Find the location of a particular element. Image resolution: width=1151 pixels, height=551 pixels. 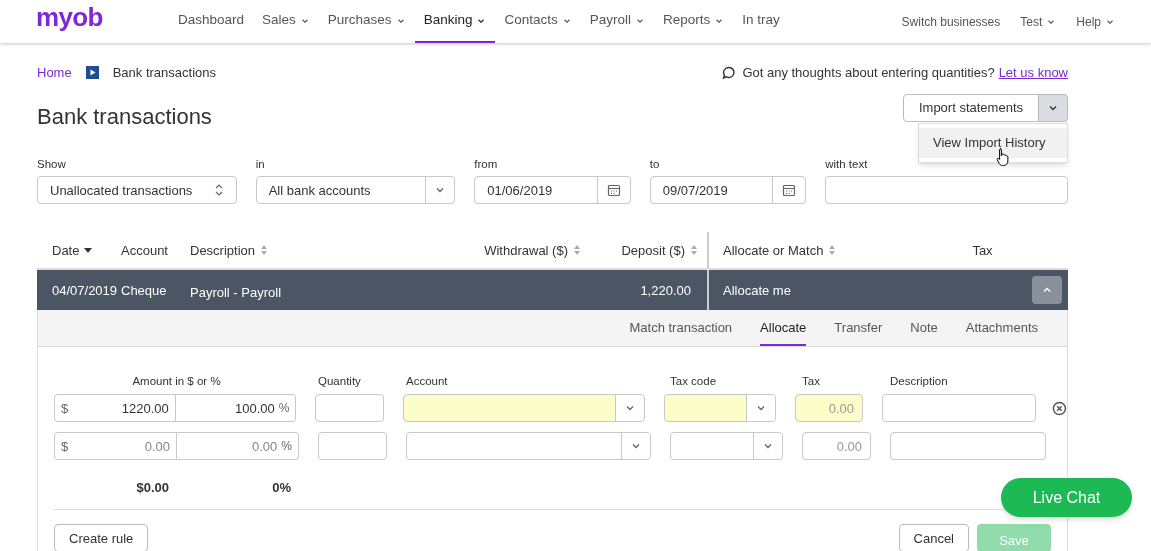

column-label: Tax is located at coordinates (811, 382).